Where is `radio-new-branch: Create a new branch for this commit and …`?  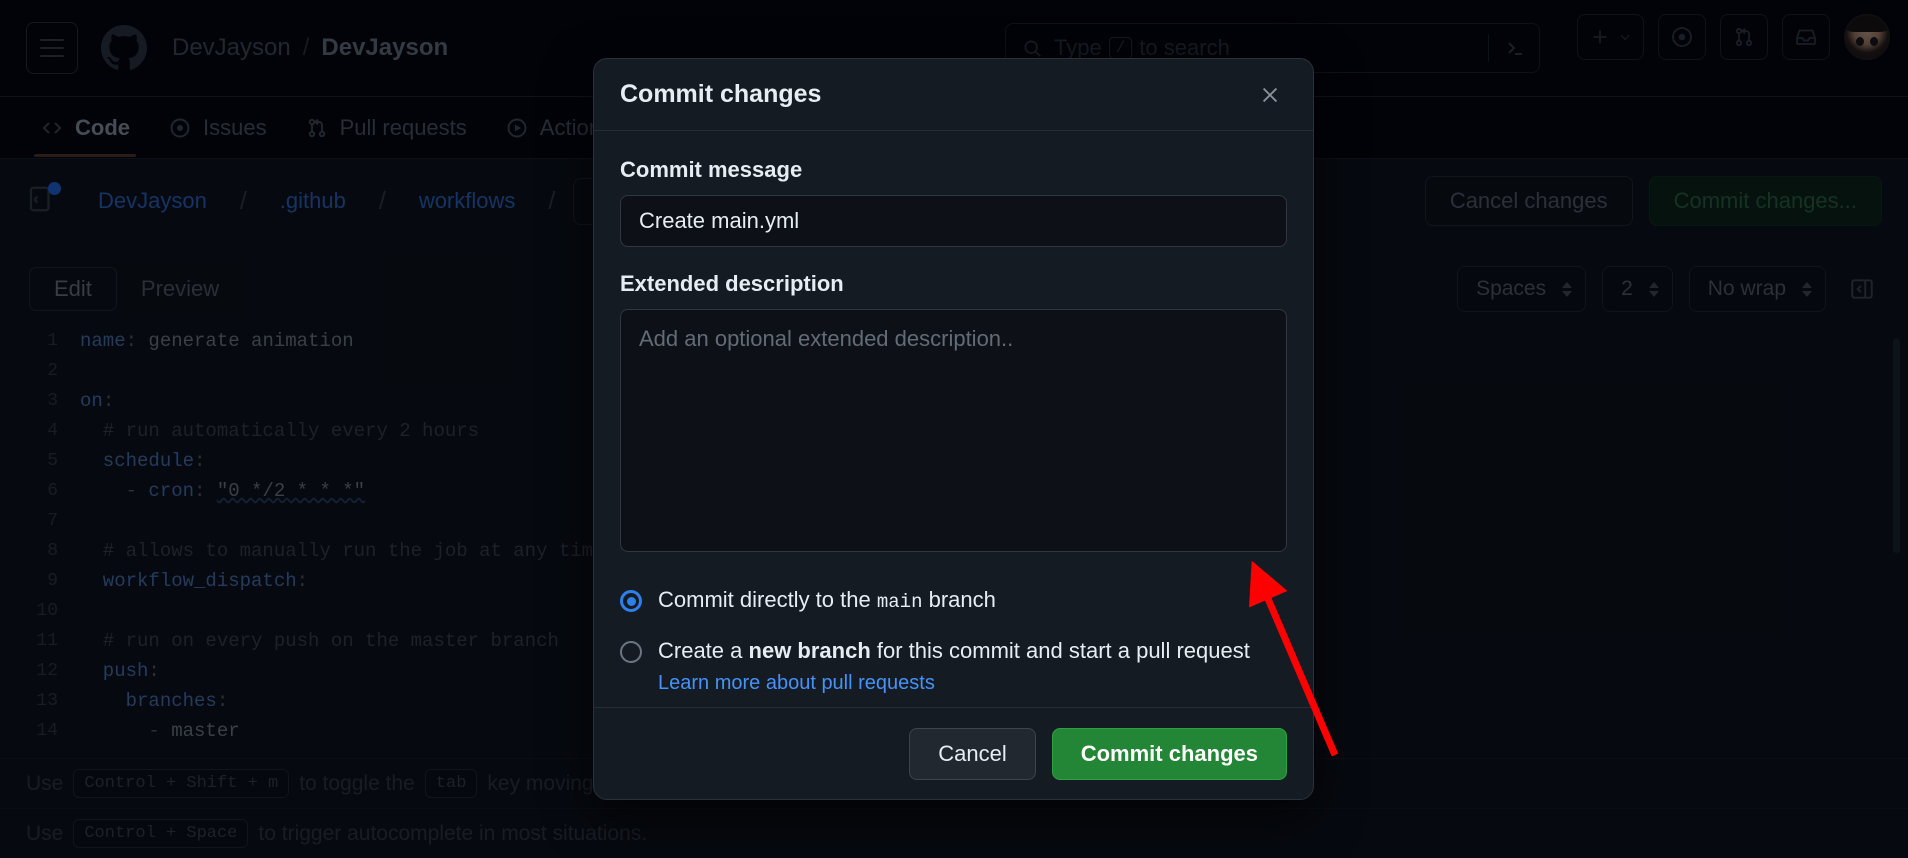
radio-new-branch: Create a new branch for this commit and … is located at coordinates (953, 667).